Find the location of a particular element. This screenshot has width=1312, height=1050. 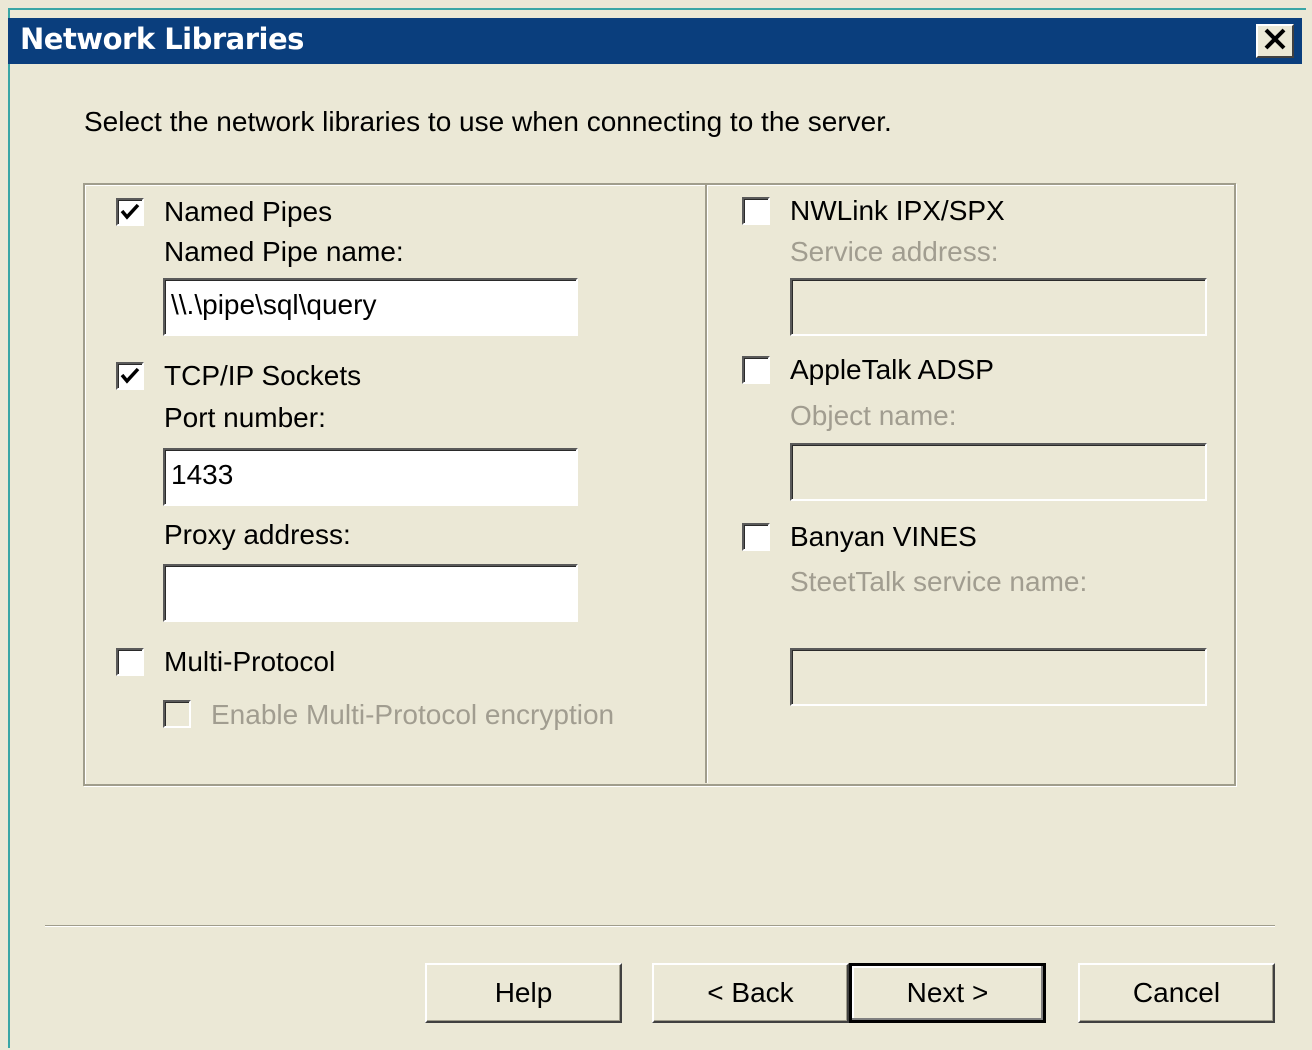

help-button: Help is located at coordinates (523, 993).